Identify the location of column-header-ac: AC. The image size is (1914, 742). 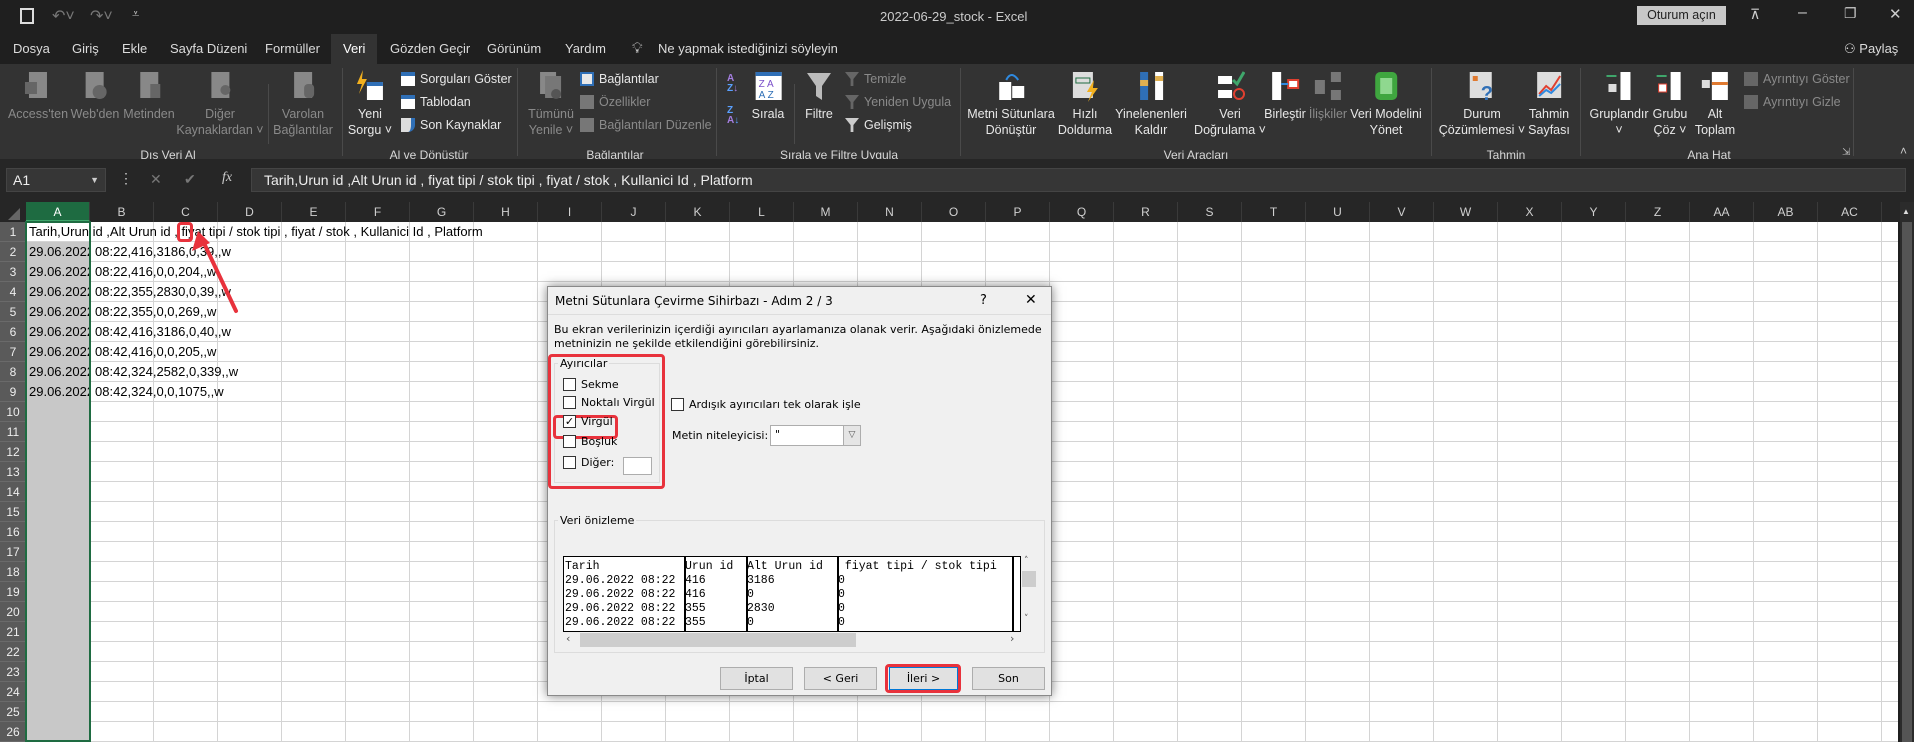
(1850, 212).